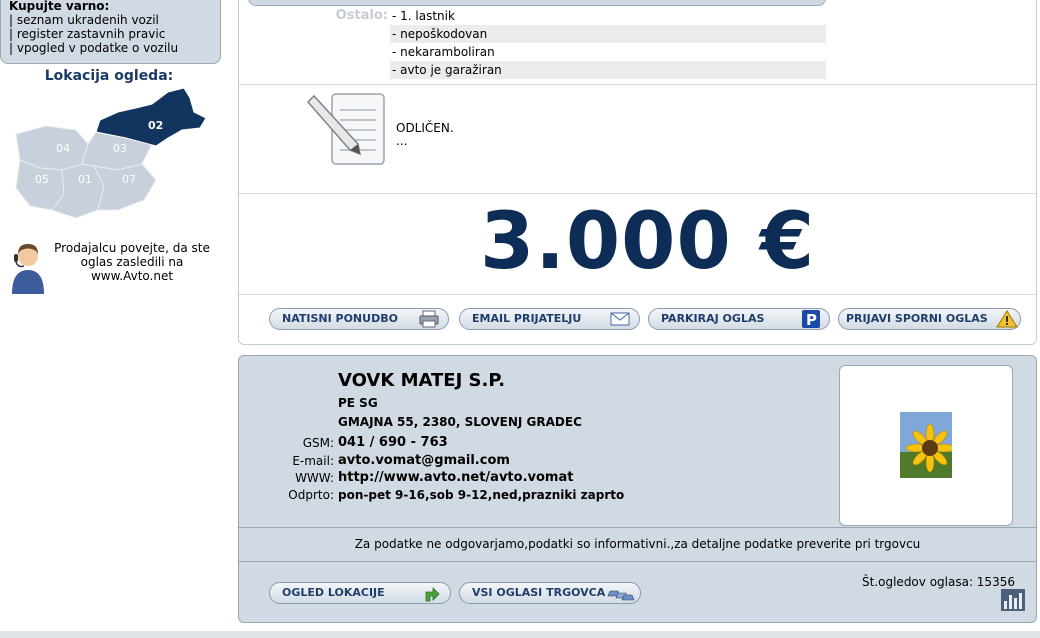  I want to click on map-label-04: 04, so click(63, 148).